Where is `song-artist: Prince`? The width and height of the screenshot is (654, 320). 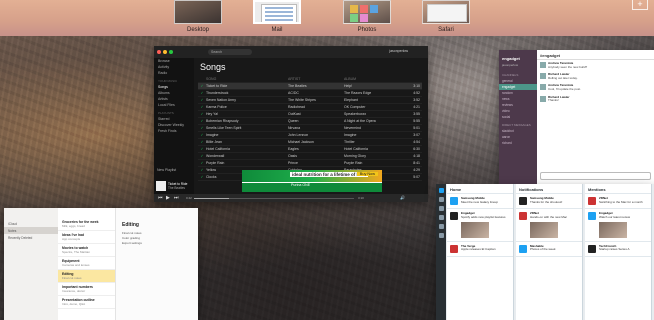 song-artist: Prince is located at coordinates (316, 163).